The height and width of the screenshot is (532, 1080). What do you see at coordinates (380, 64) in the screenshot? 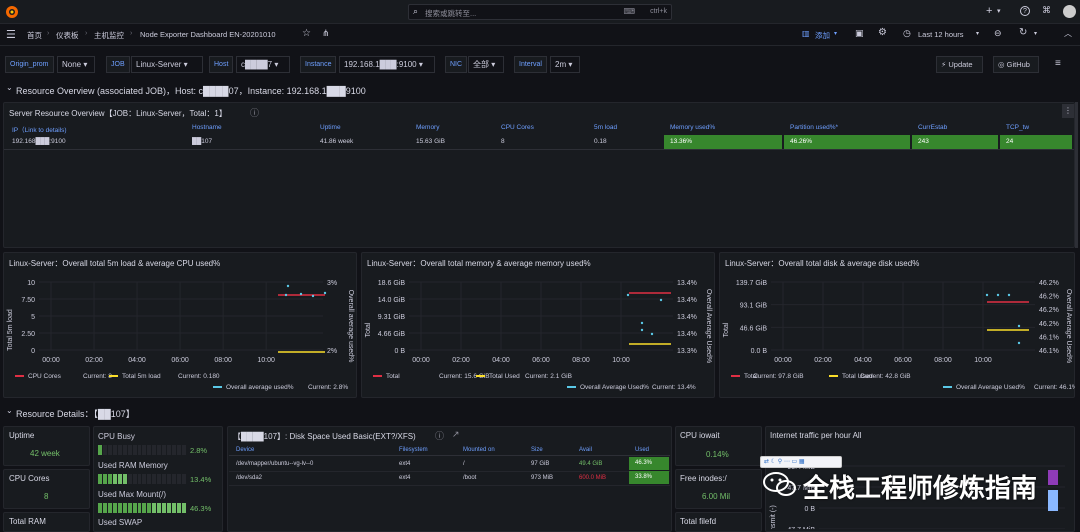
I see `var-value: 192.168.1███:9100` at bounding box center [380, 64].